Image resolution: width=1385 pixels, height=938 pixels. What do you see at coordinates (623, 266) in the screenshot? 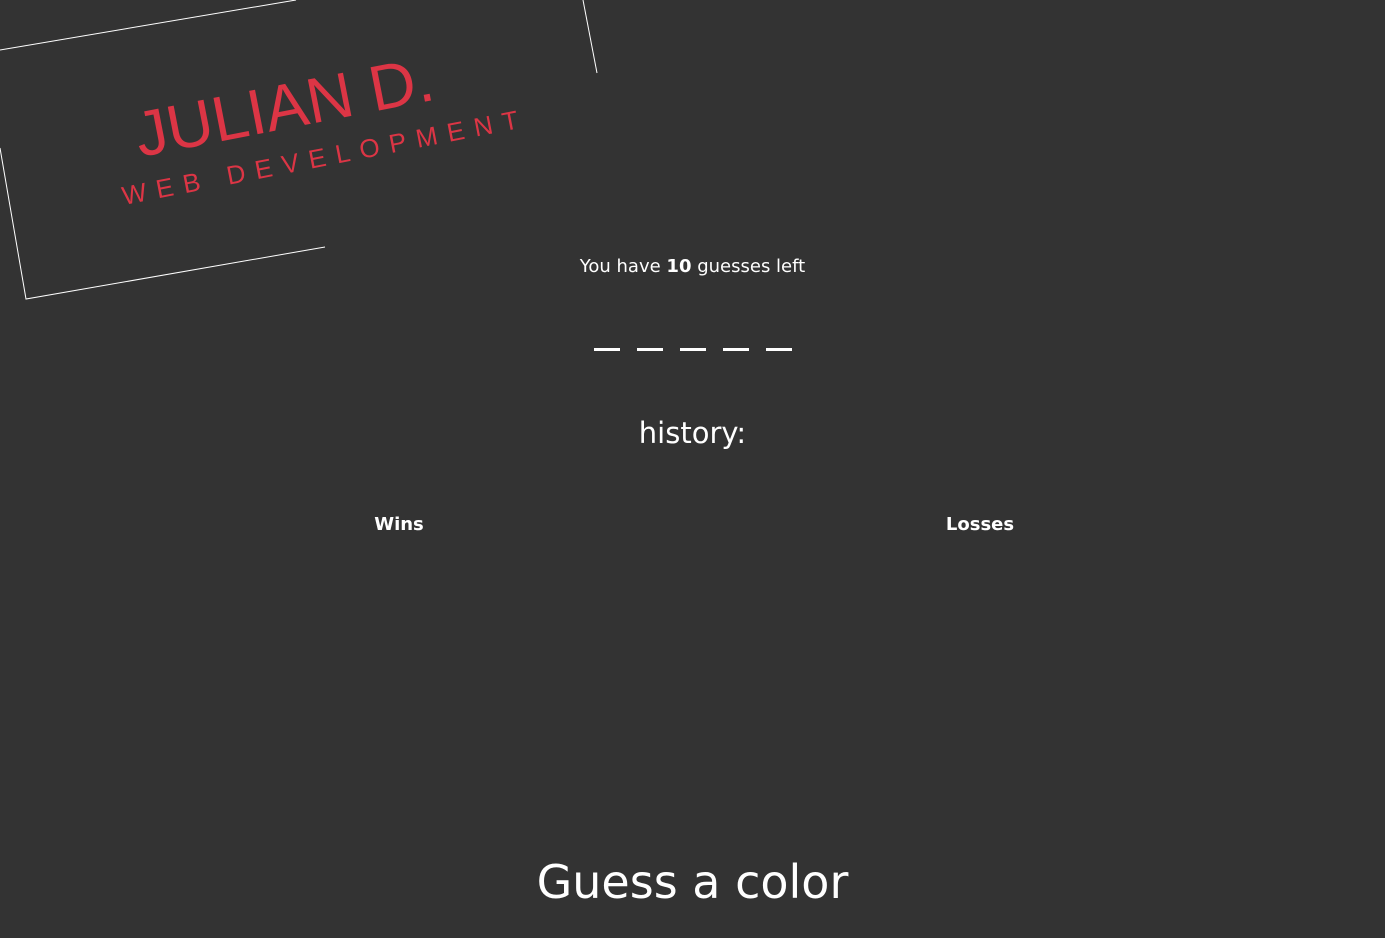
I see `guesses-prefix: You have` at bounding box center [623, 266].